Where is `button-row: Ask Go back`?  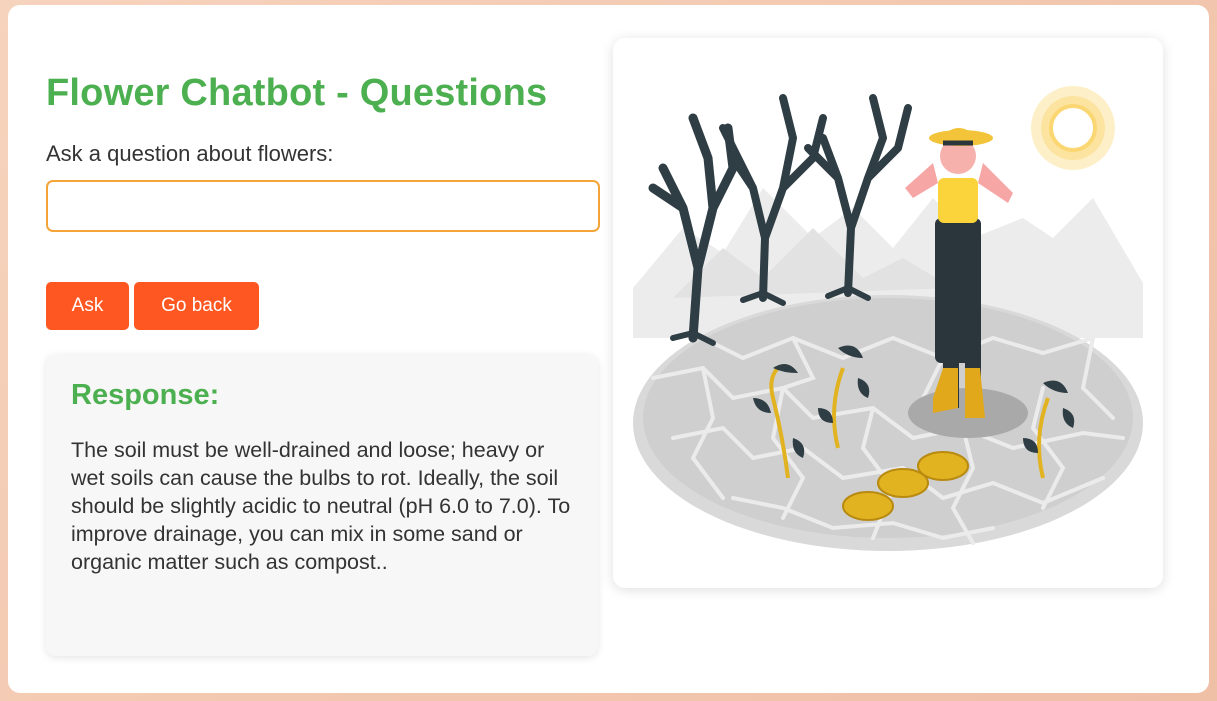 button-row: Ask Go back is located at coordinates (323, 306).